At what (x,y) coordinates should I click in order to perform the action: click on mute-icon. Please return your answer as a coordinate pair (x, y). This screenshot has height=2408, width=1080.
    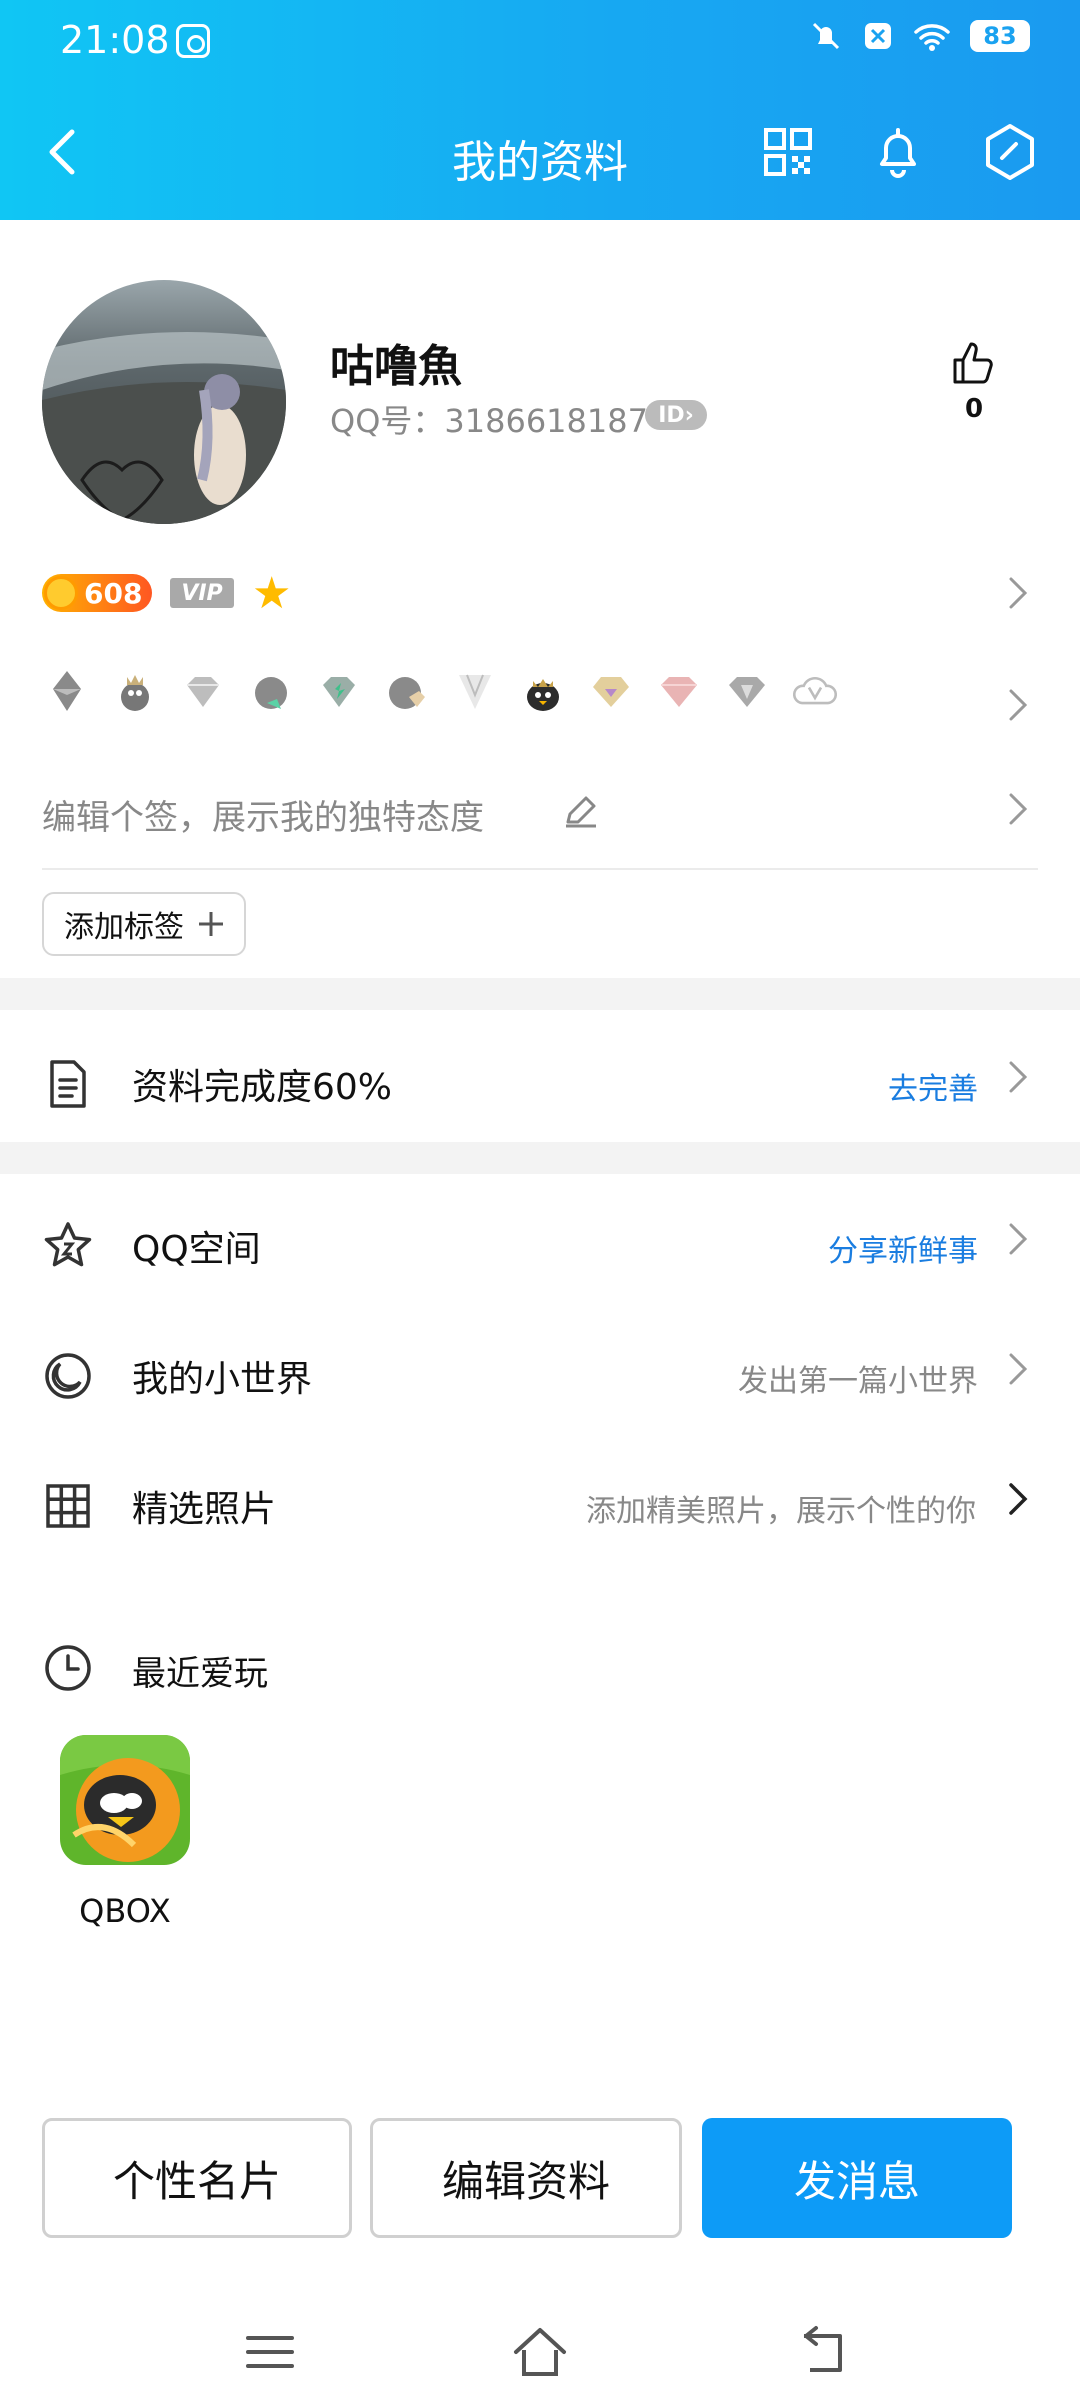
    Looking at the image, I should click on (826, 36).